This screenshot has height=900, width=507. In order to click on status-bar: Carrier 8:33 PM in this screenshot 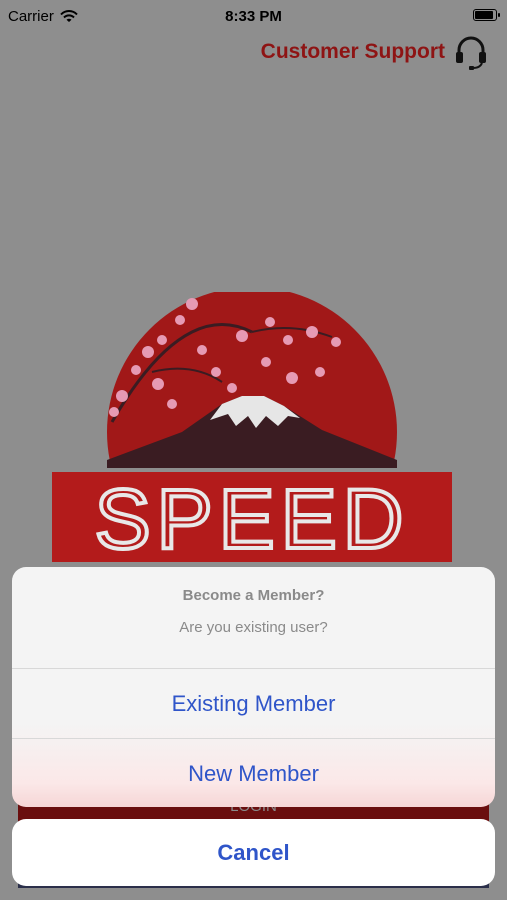, I will do `click(253, 16)`.